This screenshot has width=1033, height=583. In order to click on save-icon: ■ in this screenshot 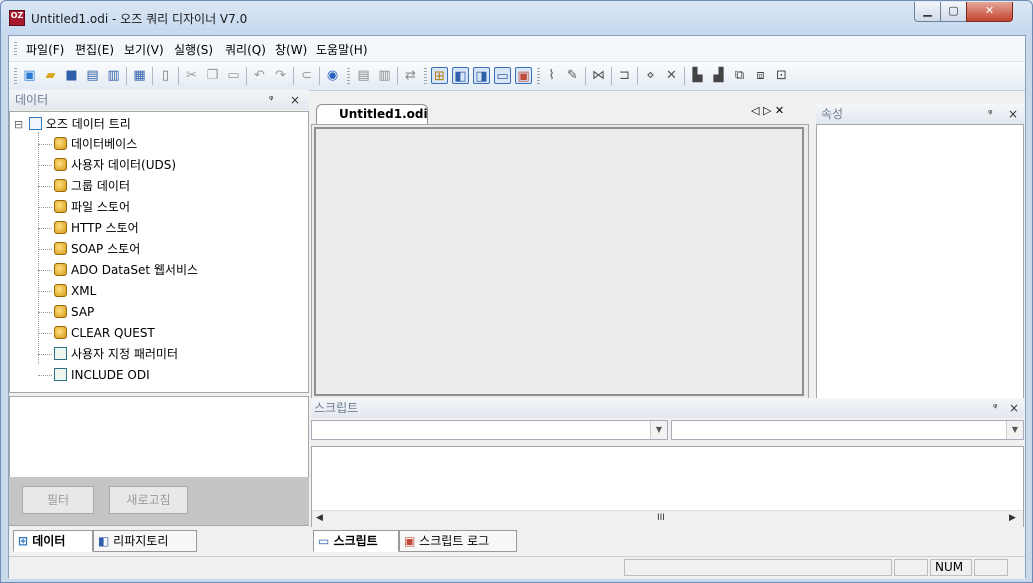, I will do `click(71, 75)`.